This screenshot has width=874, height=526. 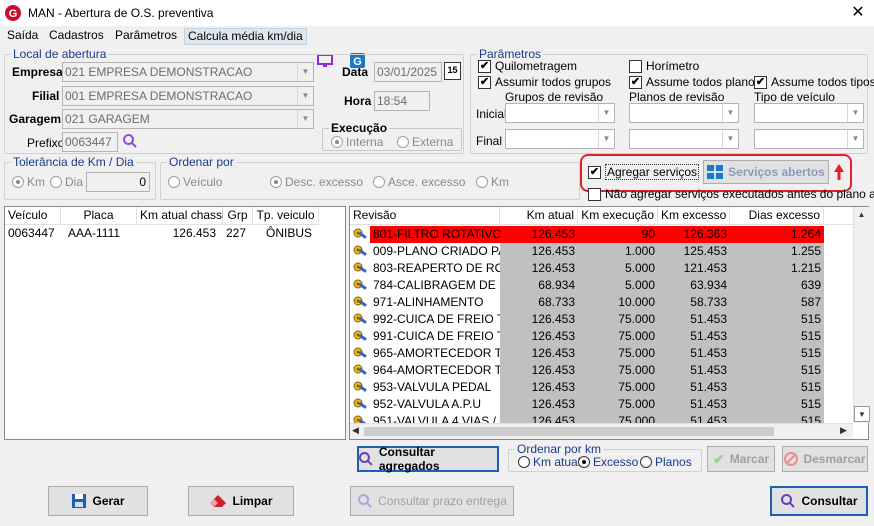 I want to click on menu-parametros: Parâmetros, so click(x=146, y=36).